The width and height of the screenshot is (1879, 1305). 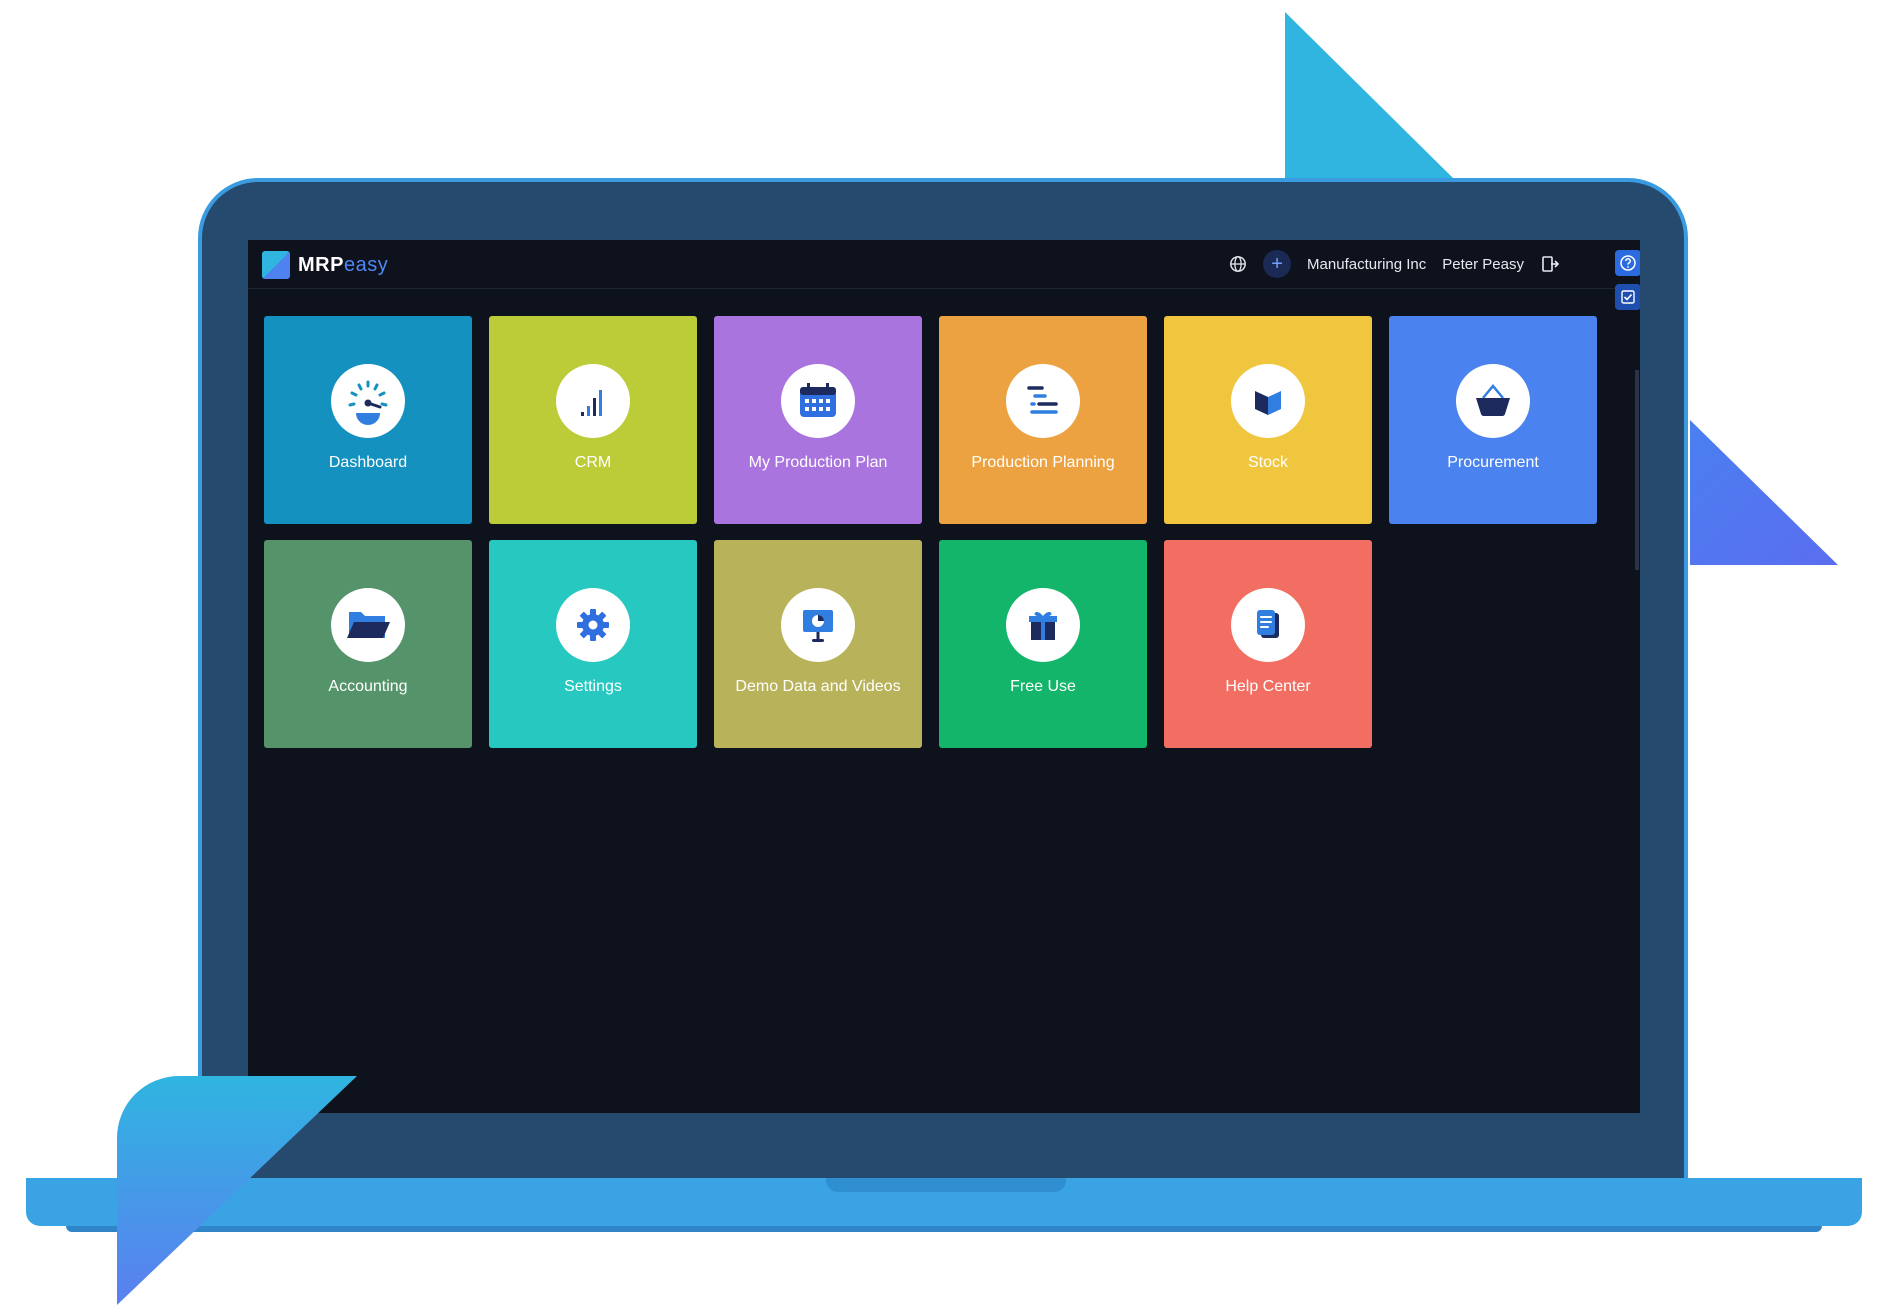 I want to click on background-decoration-front, so click(x=237, y=1190).